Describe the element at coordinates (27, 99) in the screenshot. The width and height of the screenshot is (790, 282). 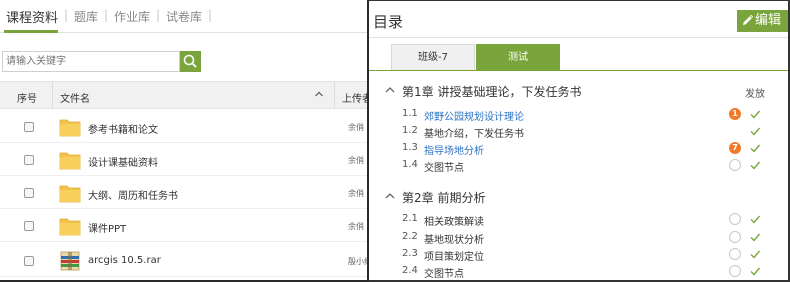
I see `column-header-index: 序号` at that location.